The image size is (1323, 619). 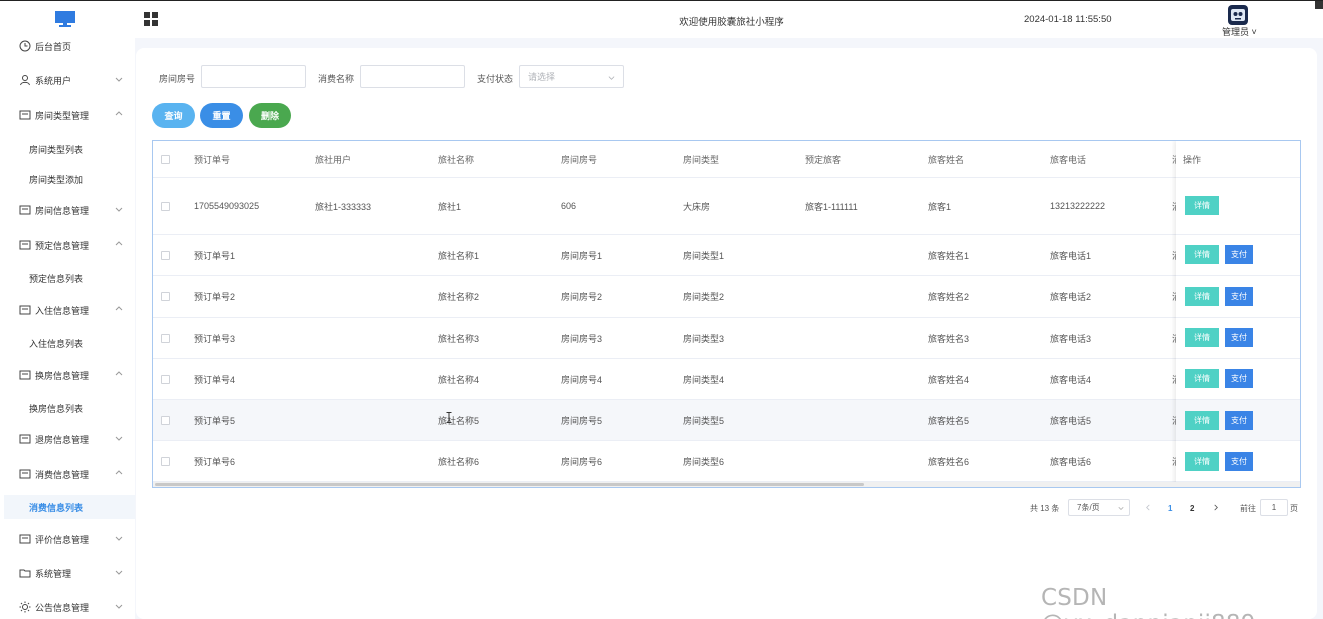 I want to click on cell-room-no: 房间房号5, so click(x=582, y=420).